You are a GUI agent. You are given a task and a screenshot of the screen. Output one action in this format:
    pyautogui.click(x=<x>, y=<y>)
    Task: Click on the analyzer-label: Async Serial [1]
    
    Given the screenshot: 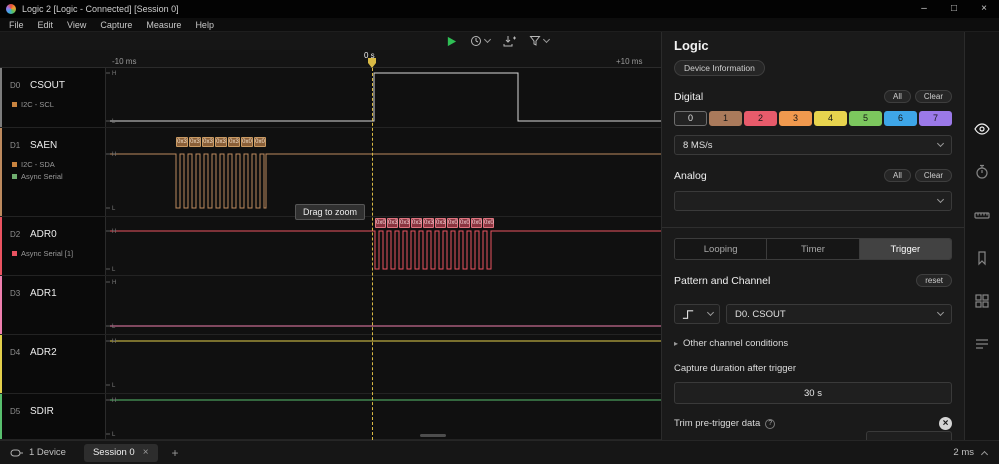 What is the action you would take?
    pyautogui.click(x=57, y=253)
    